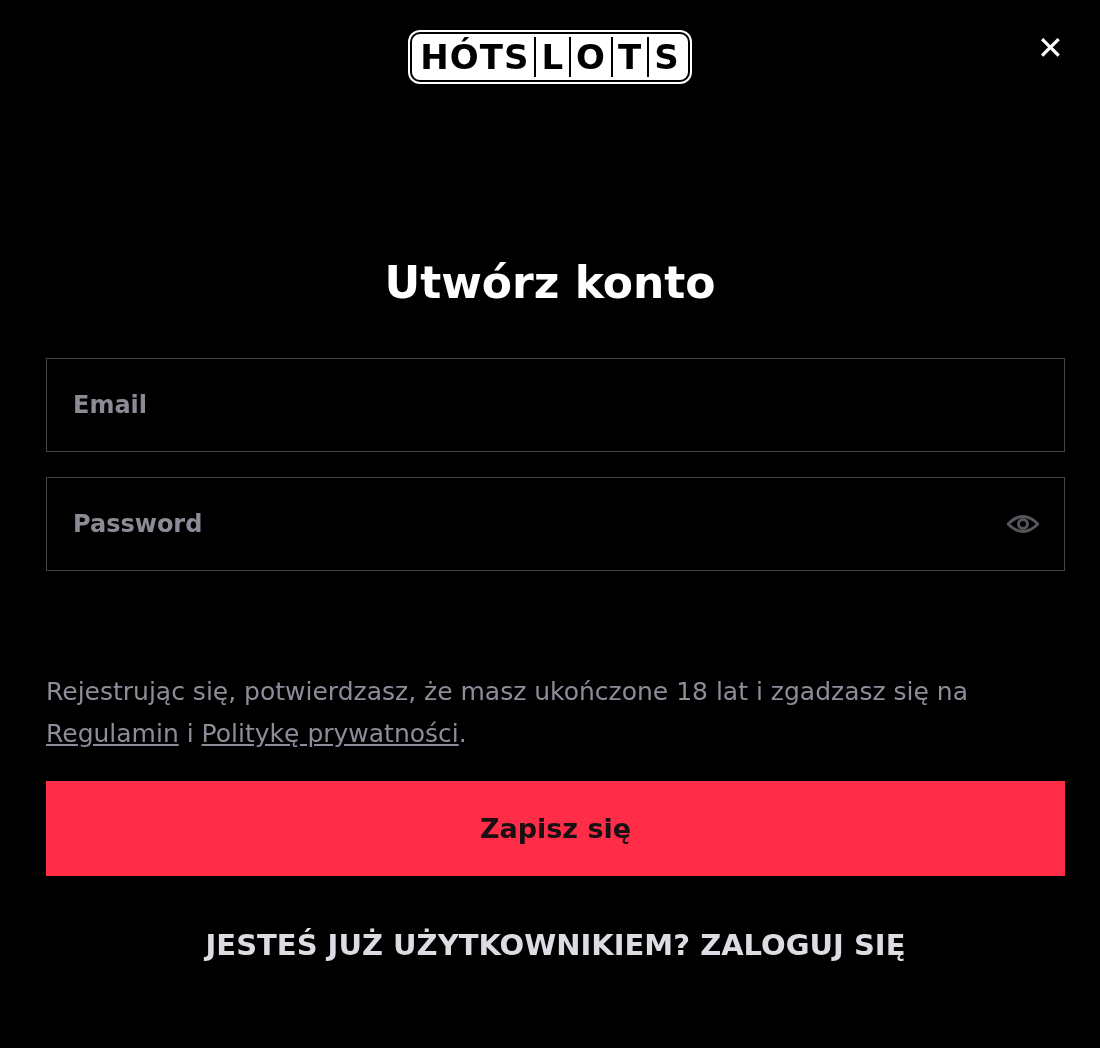 This screenshot has height=1048, width=1100. What do you see at coordinates (330, 733) in the screenshot?
I see `terms-link: Politykę prywatności` at bounding box center [330, 733].